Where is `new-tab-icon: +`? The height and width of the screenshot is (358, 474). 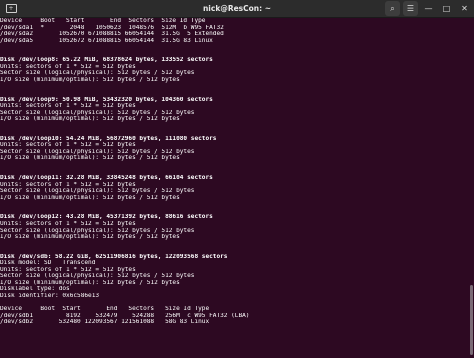 new-tab-icon: + is located at coordinates (11, 8).